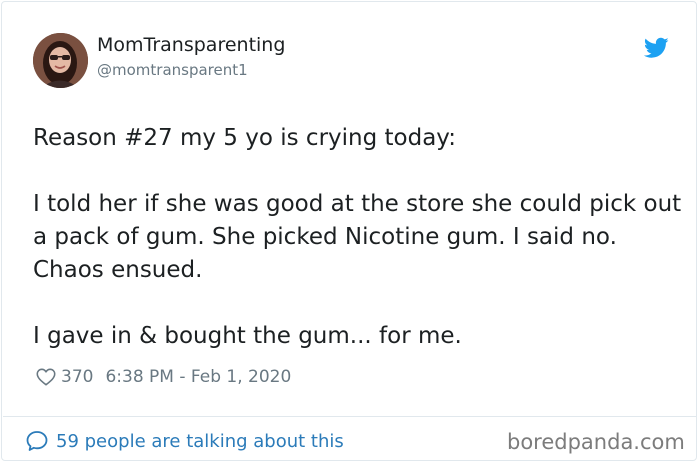 Image resolution: width=700 pixels, height=464 pixels. Describe the element at coordinates (77, 377) in the screenshot. I see `like-count: 370` at that location.